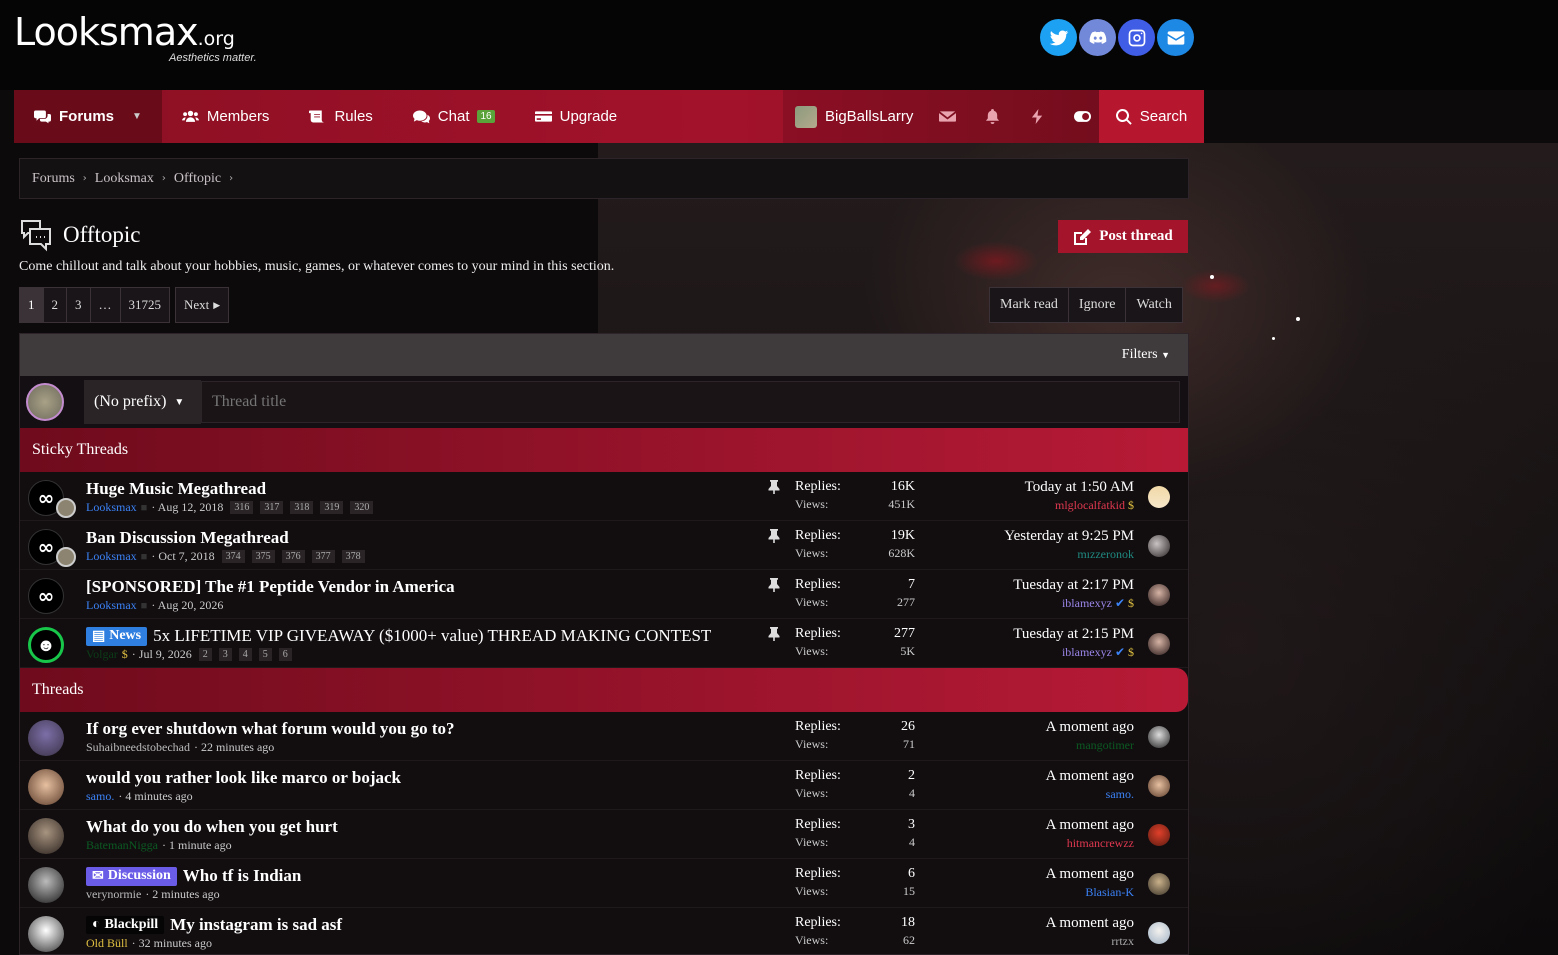 This screenshot has width=1558, height=955. I want to click on last-post-user: Blasian-K, so click(1109, 892).